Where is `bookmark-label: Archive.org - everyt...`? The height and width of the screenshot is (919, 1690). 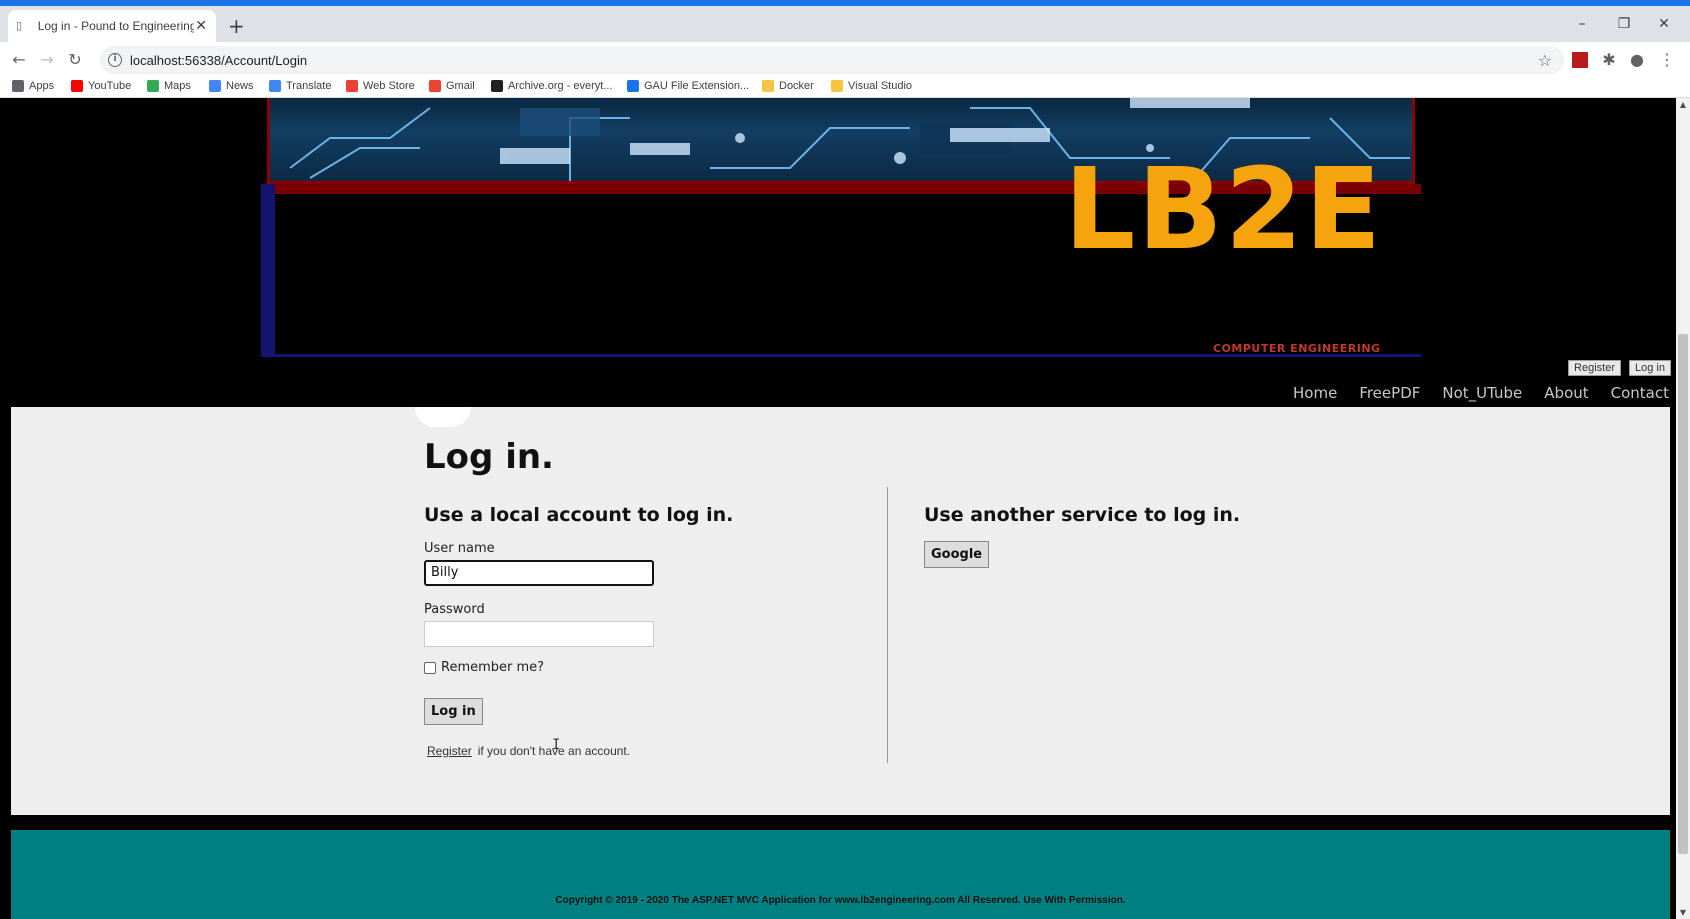 bookmark-label: Archive.org - everyt... is located at coordinates (560, 86).